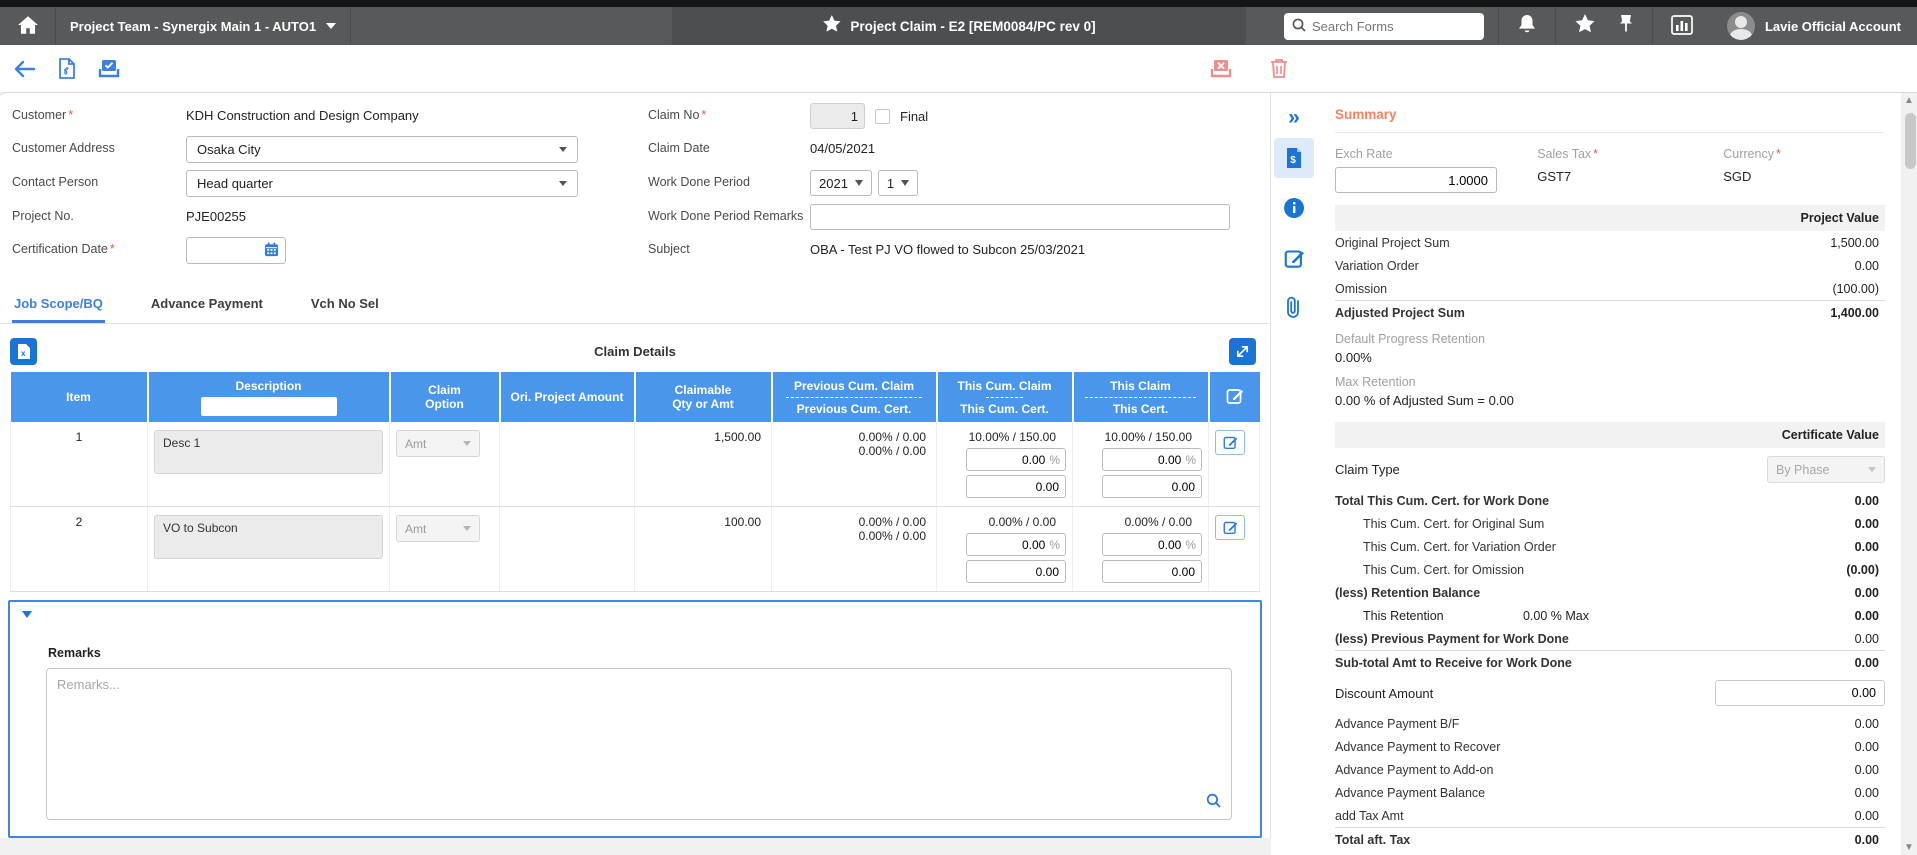  I want to click on claim-type-row: Claim Type By Phase, so click(1610, 468).